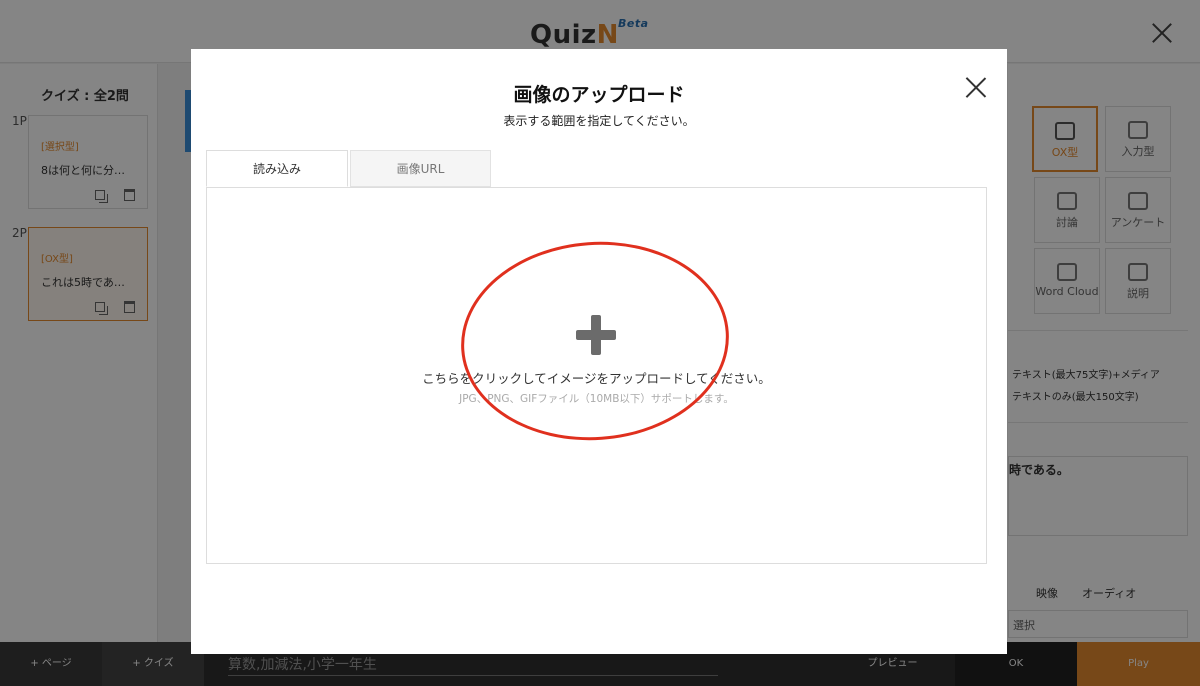 The height and width of the screenshot is (686, 1200). I want to click on modal-title: 画像のアップロード, so click(599, 95).